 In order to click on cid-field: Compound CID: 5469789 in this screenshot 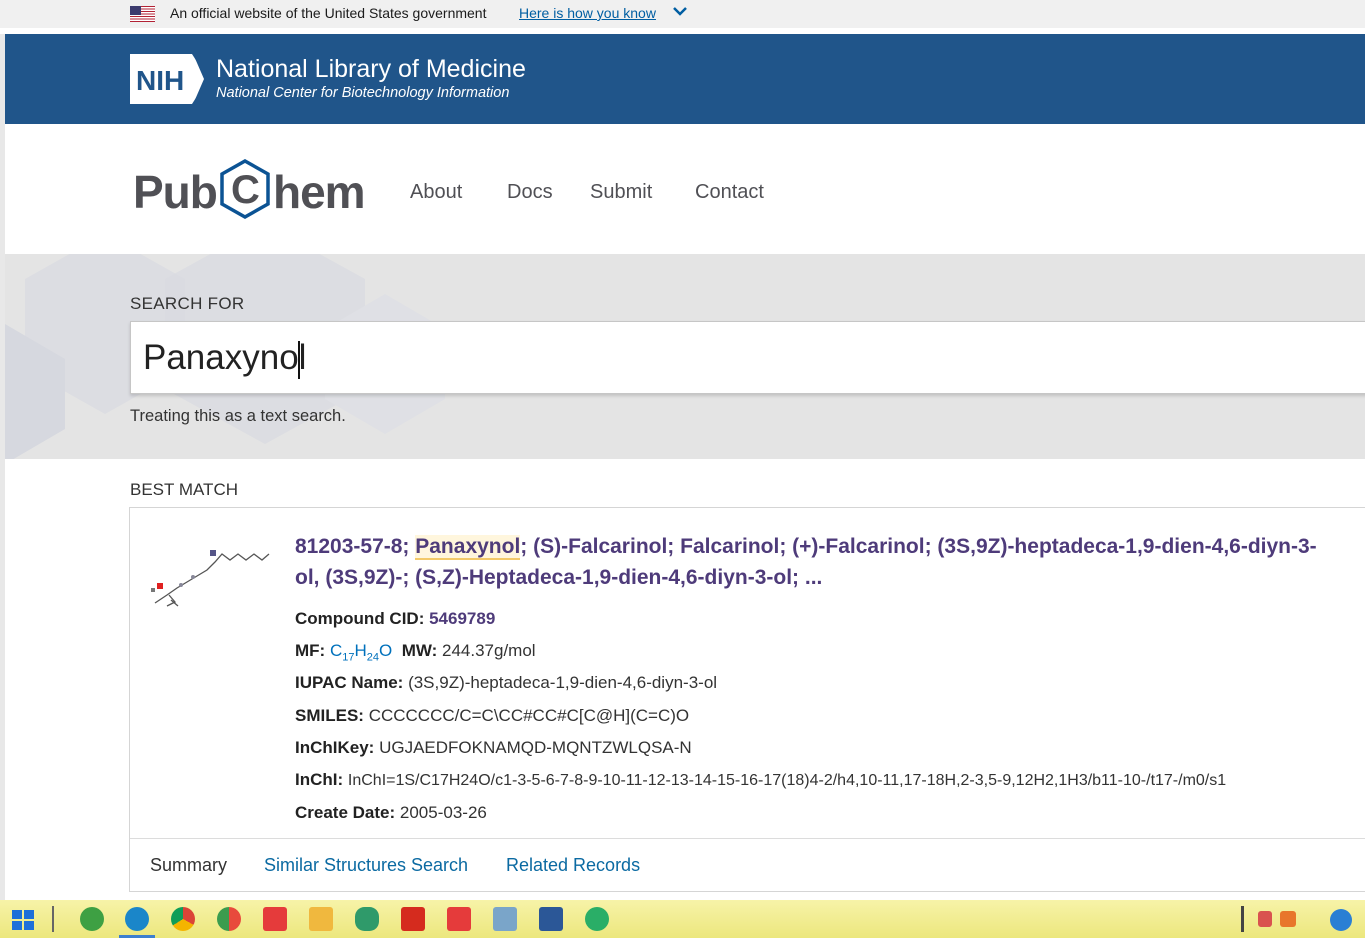, I will do `click(395, 619)`.